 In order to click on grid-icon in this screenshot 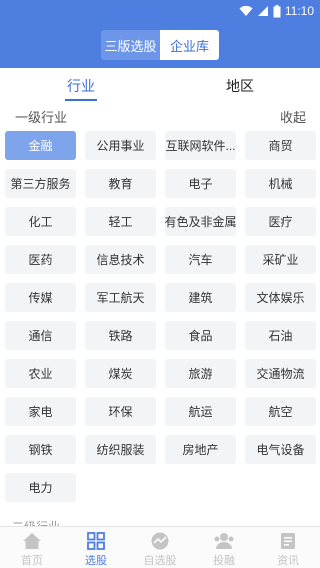, I will do `click(96, 541)`.